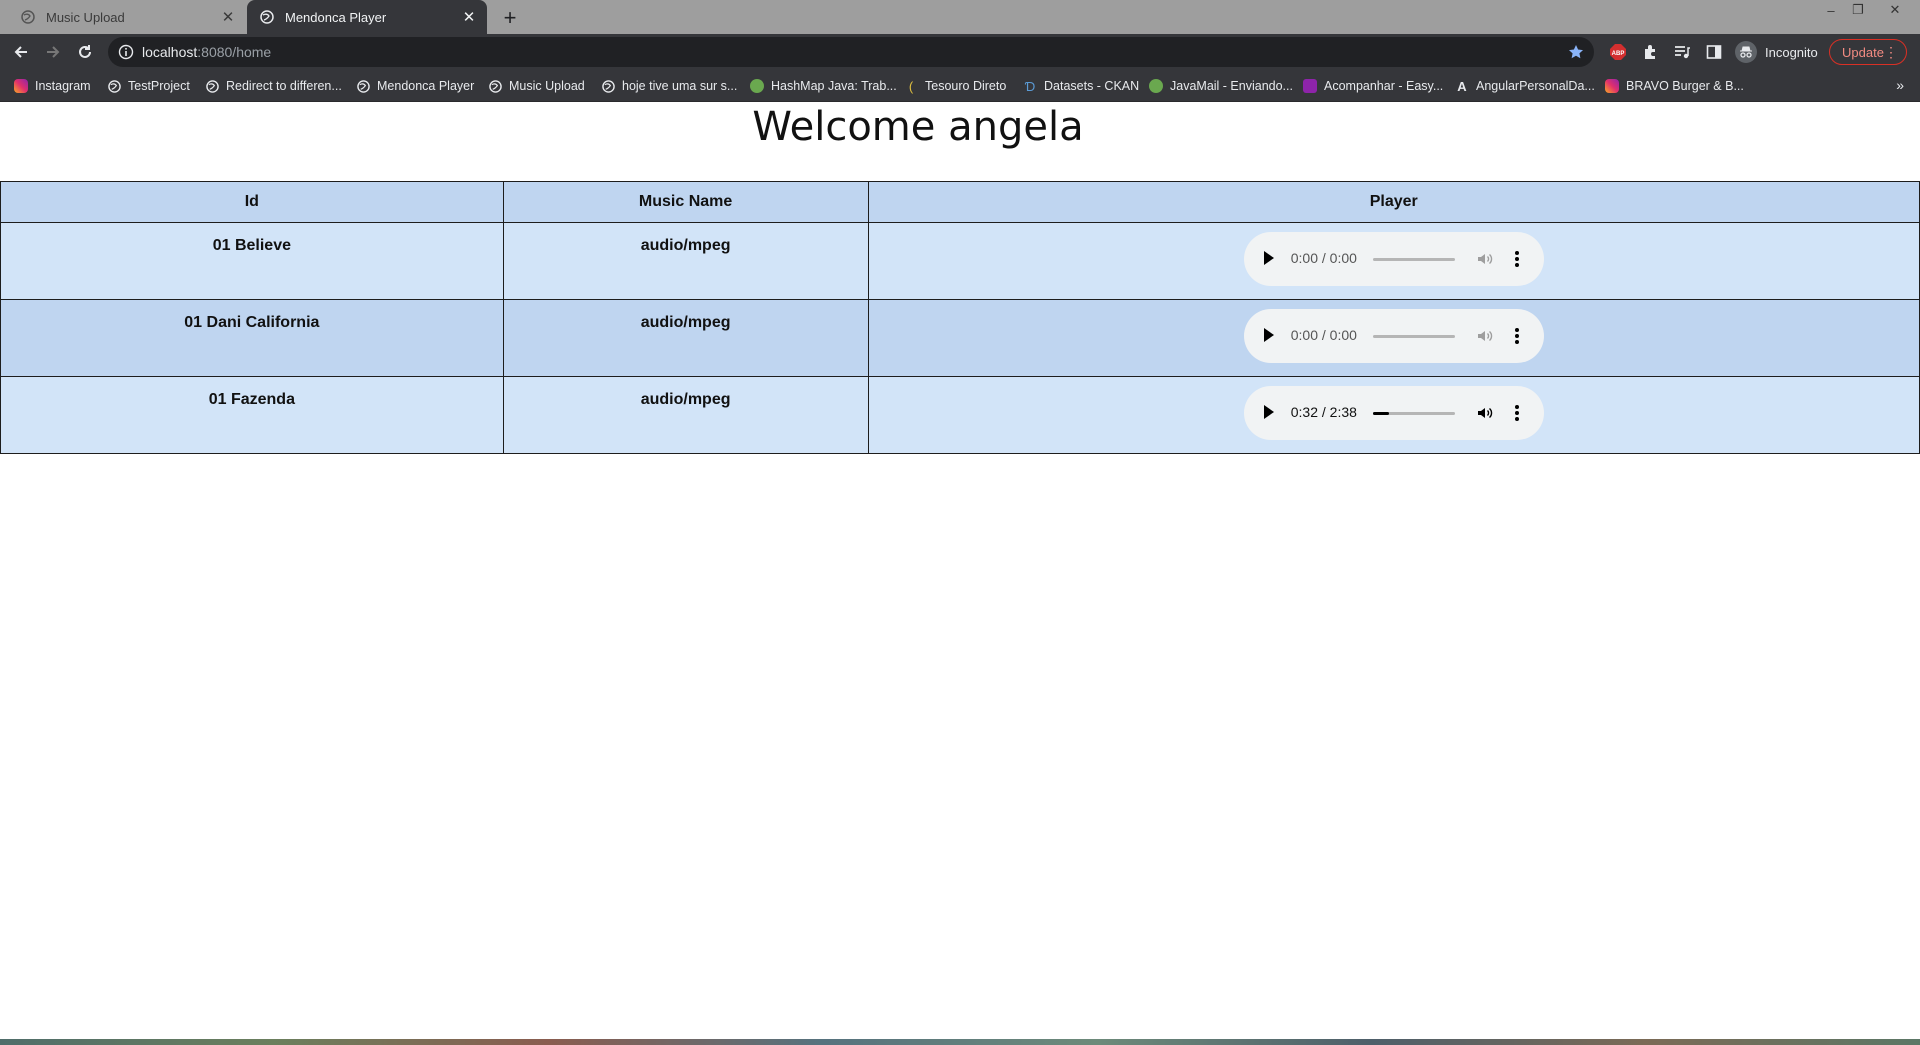  Describe the element at coordinates (1868, 52) in the screenshot. I see `update-button: Update ⋮` at that location.